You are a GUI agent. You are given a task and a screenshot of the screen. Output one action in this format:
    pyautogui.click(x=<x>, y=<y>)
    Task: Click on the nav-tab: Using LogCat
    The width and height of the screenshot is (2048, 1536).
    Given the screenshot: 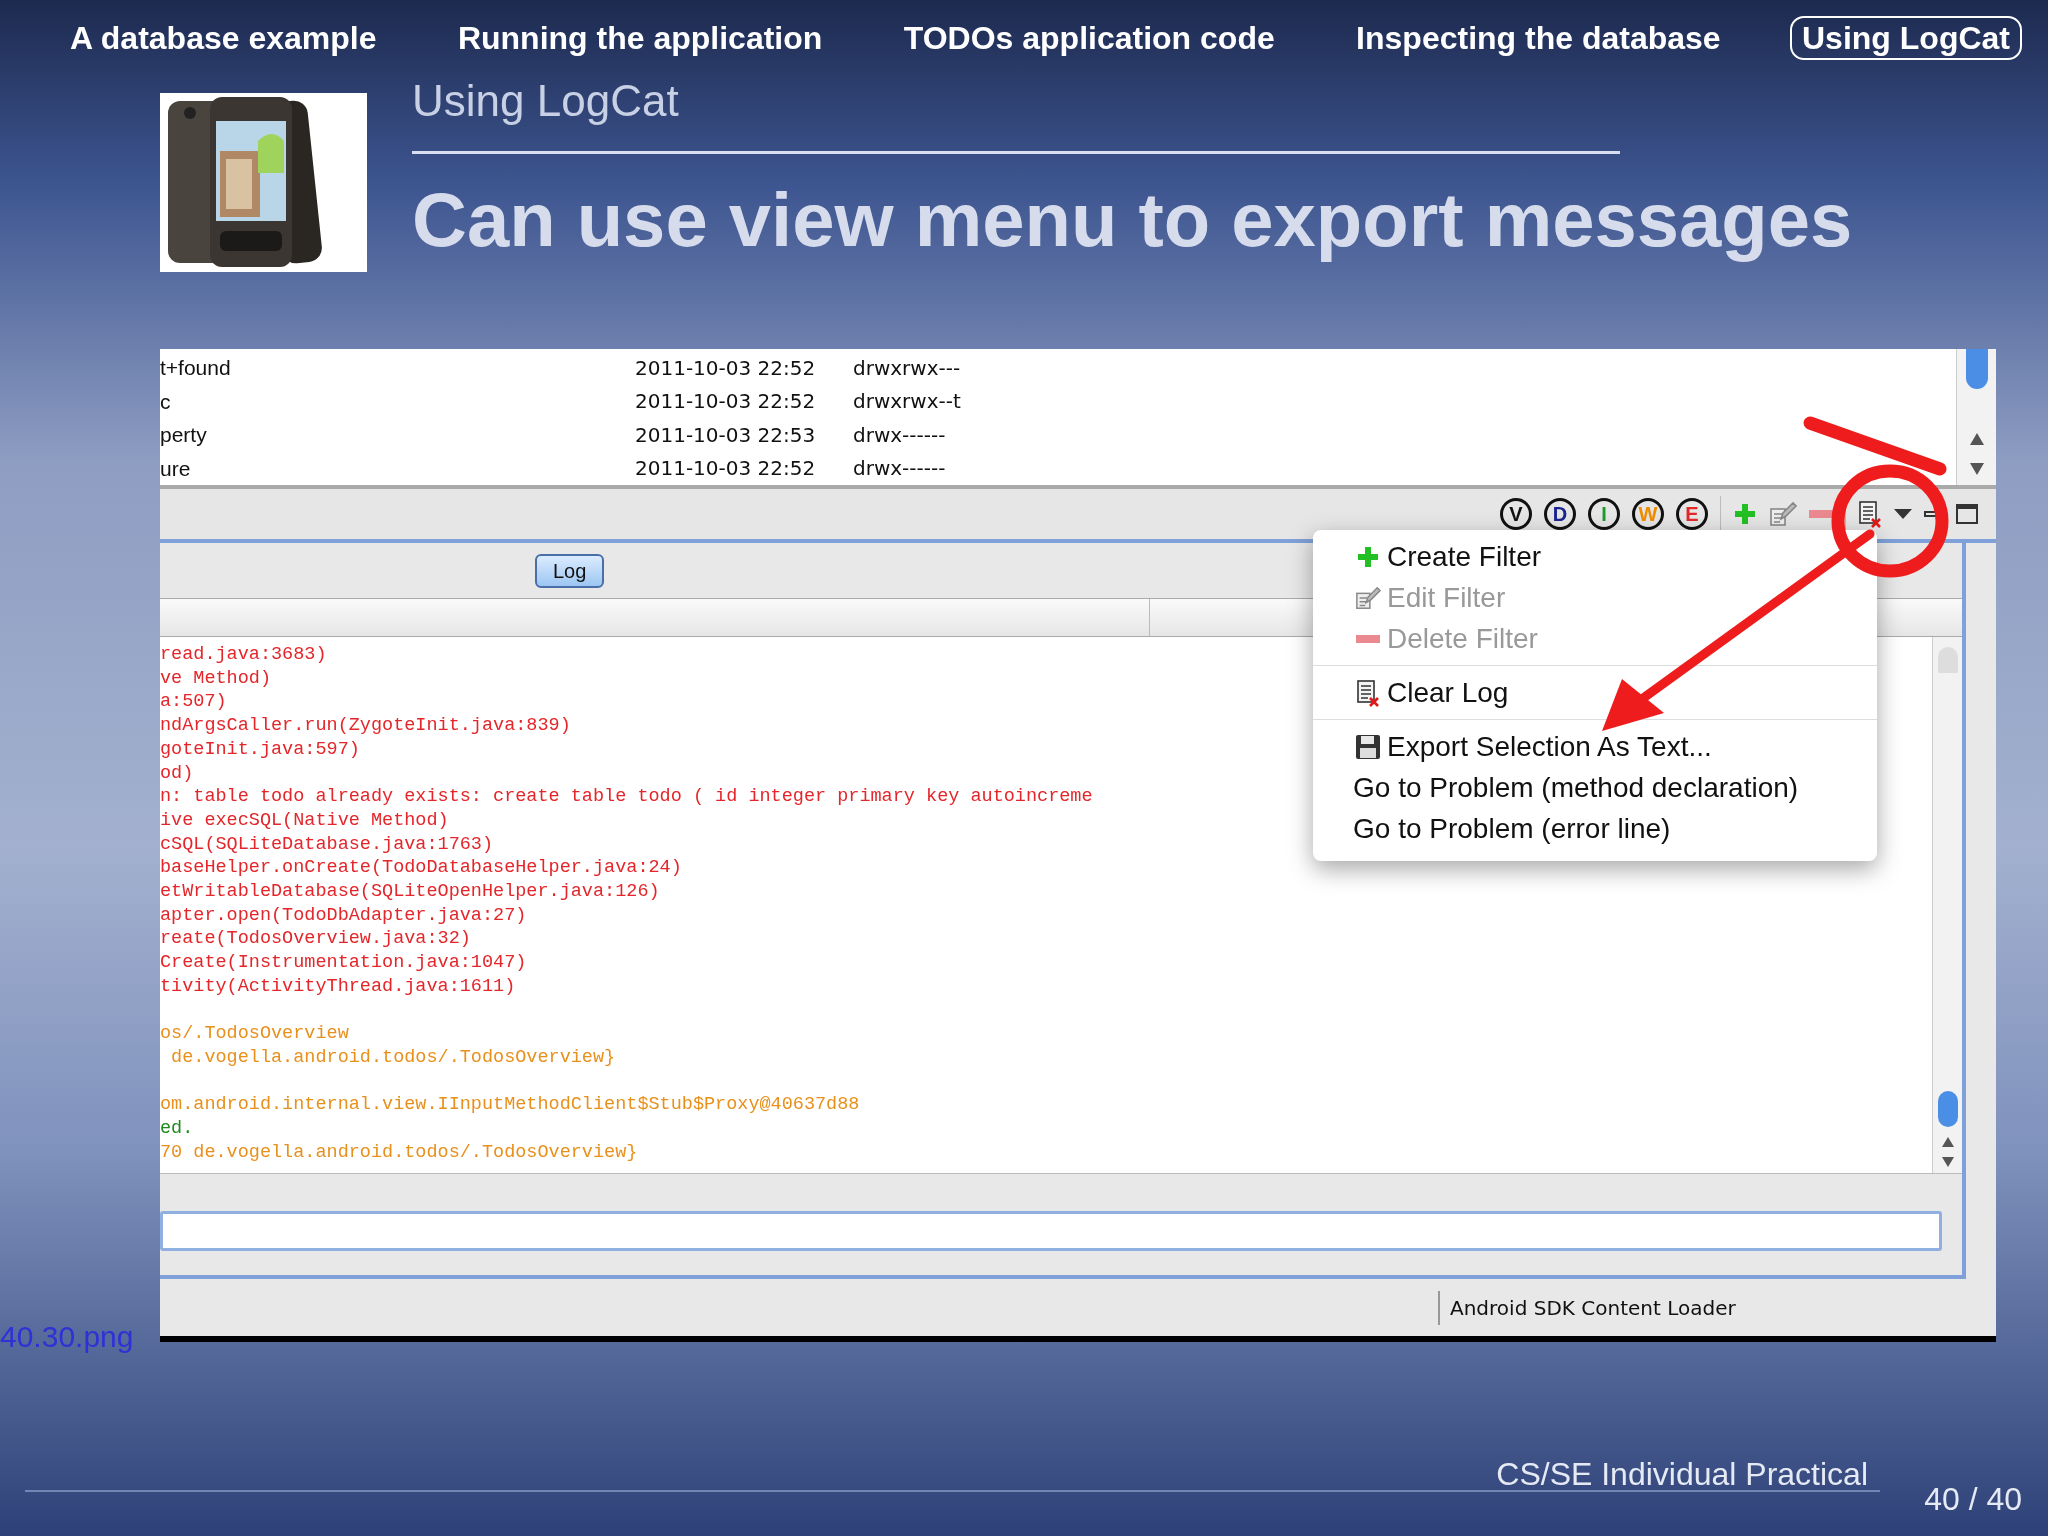 What is the action you would take?
    pyautogui.click(x=1906, y=37)
    